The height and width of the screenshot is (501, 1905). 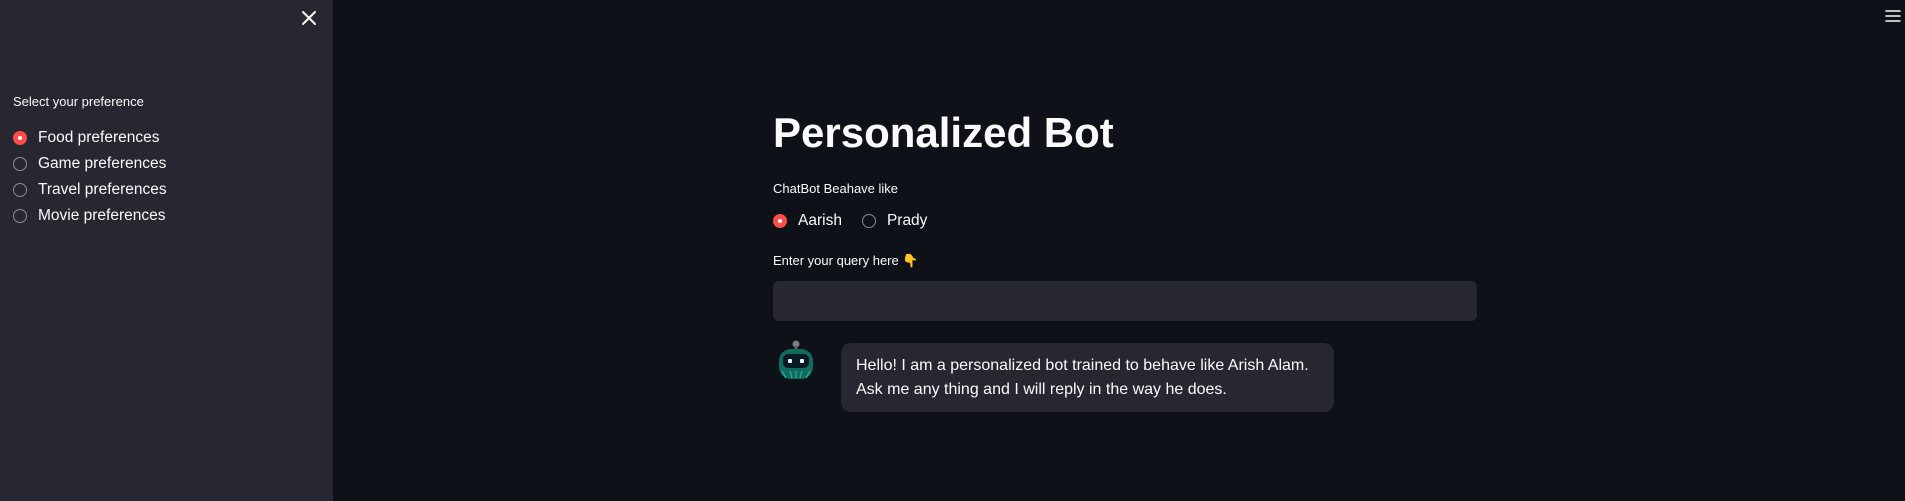 What do you see at coordinates (860, 221) in the screenshot?
I see `behave-radio-group: Aarish Prady` at bounding box center [860, 221].